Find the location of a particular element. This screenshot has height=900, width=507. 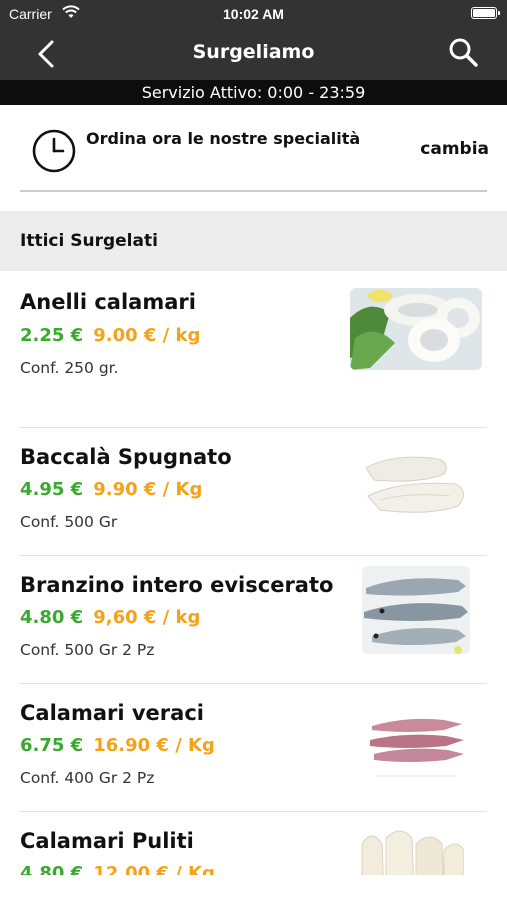

product-unit-price: 16.90 € / Kg is located at coordinates (154, 745).